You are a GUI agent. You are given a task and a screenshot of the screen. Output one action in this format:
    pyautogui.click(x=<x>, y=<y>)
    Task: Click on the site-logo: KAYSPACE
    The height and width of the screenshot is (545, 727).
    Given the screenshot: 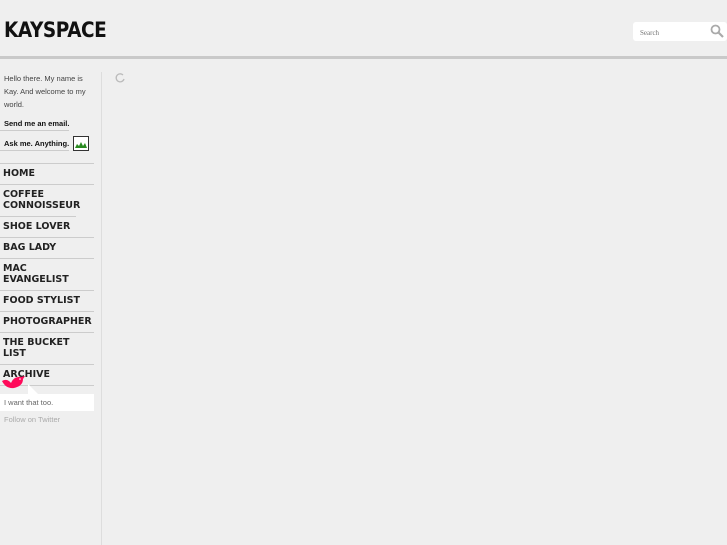 What is the action you would take?
    pyautogui.click(x=55, y=30)
    